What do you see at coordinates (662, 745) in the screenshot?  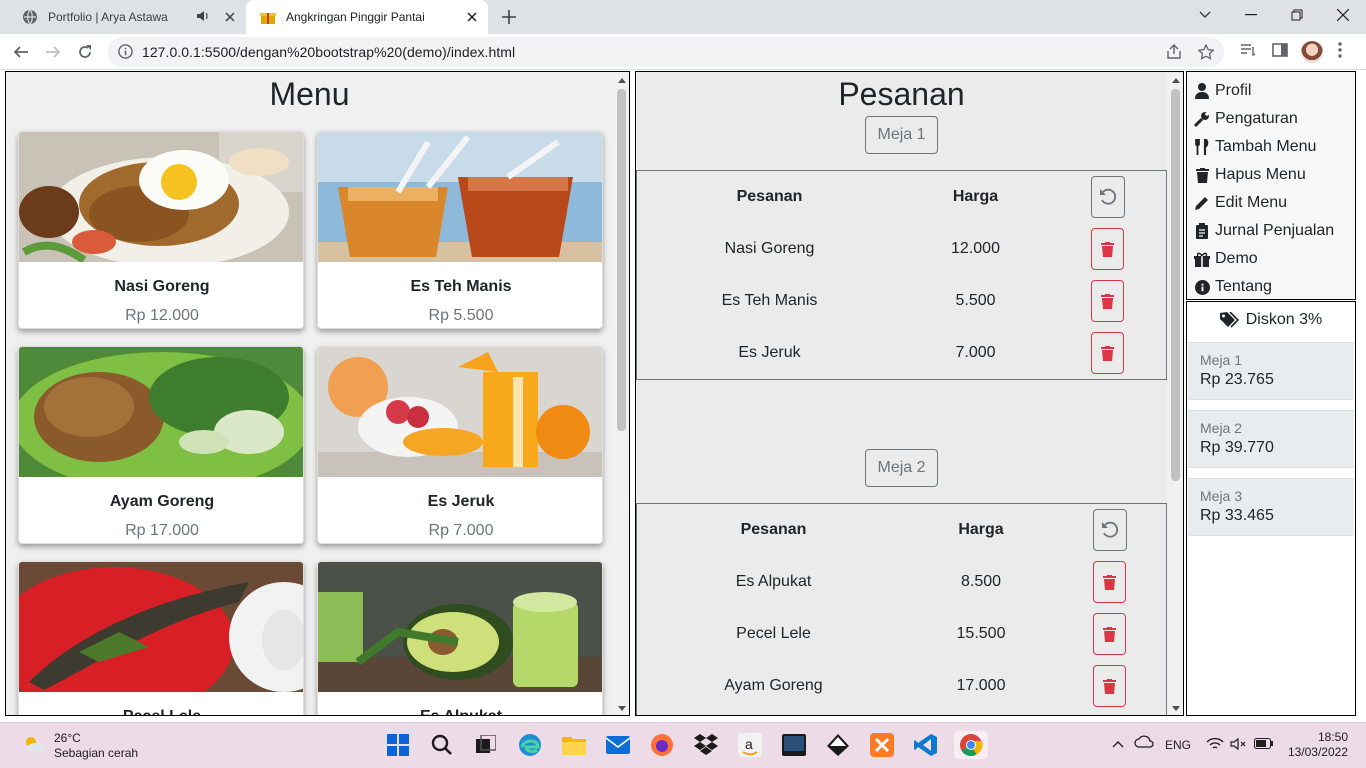 I see `firefox-icon` at bounding box center [662, 745].